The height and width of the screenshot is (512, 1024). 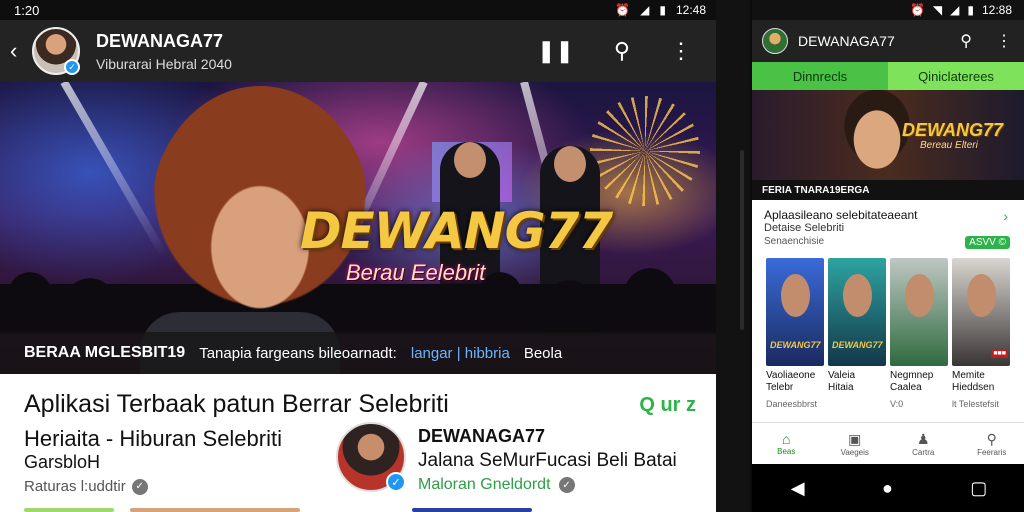 What do you see at coordinates (371, 457) in the screenshot?
I see `author-avatar: ✓` at bounding box center [371, 457].